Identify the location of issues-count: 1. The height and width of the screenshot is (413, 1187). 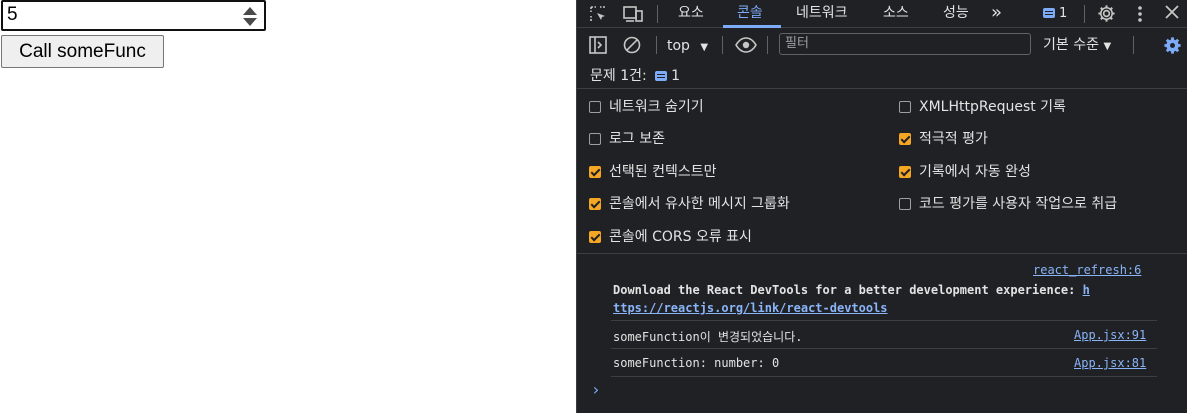
(676, 76).